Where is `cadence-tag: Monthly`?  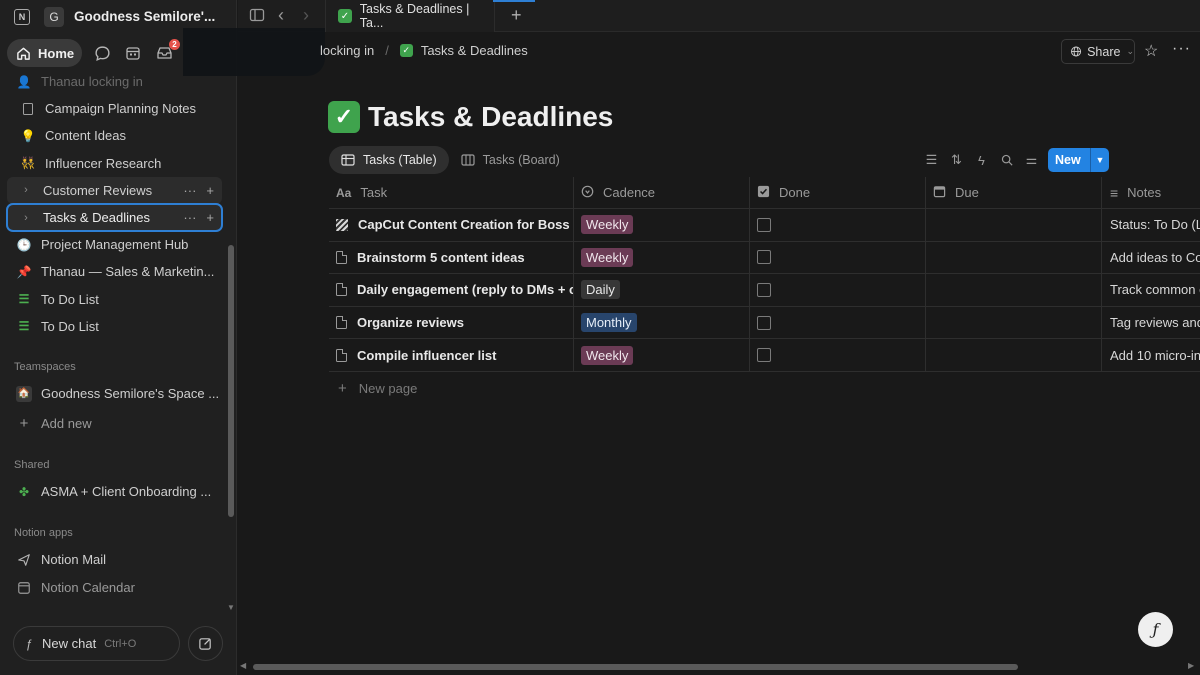 cadence-tag: Monthly is located at coordinates (609, 323).